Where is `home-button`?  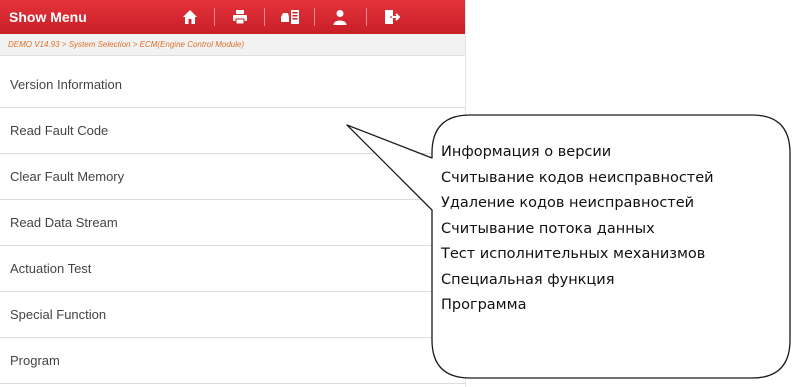
home-button is located at coordinates (190, 17).